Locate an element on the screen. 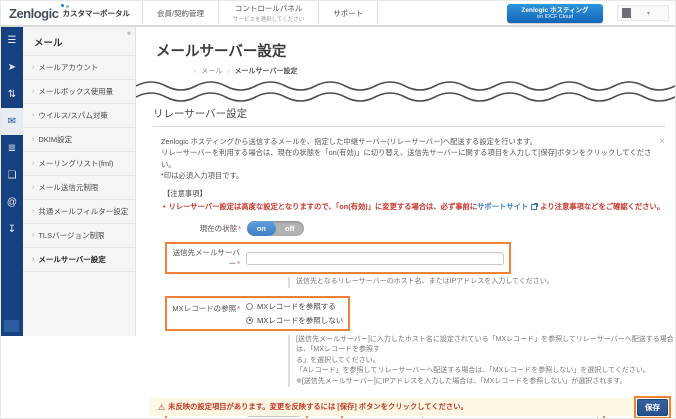  header-right: Zenlogic ホスティング on IDCF Cloud ▾ is located at coordinates (591, 13).